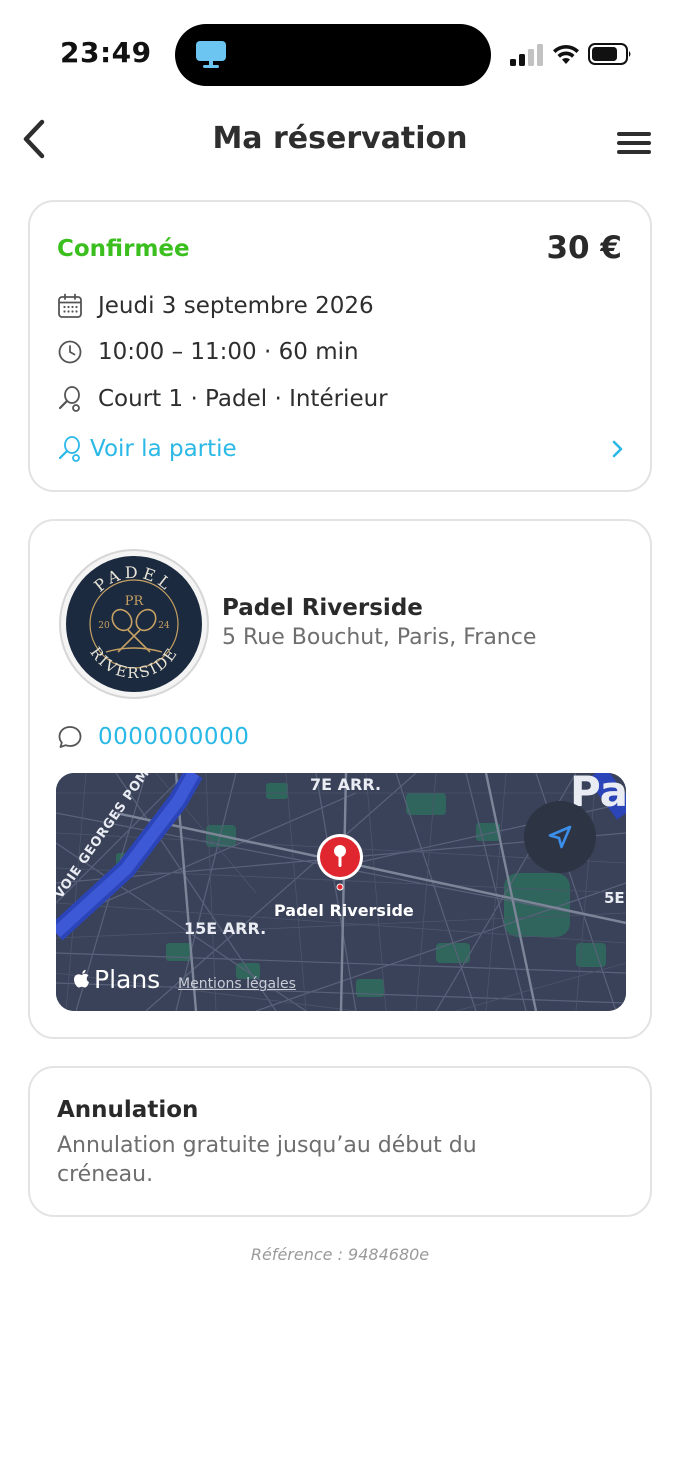  I want to click on status-time: 23:49, so click(106, 52).